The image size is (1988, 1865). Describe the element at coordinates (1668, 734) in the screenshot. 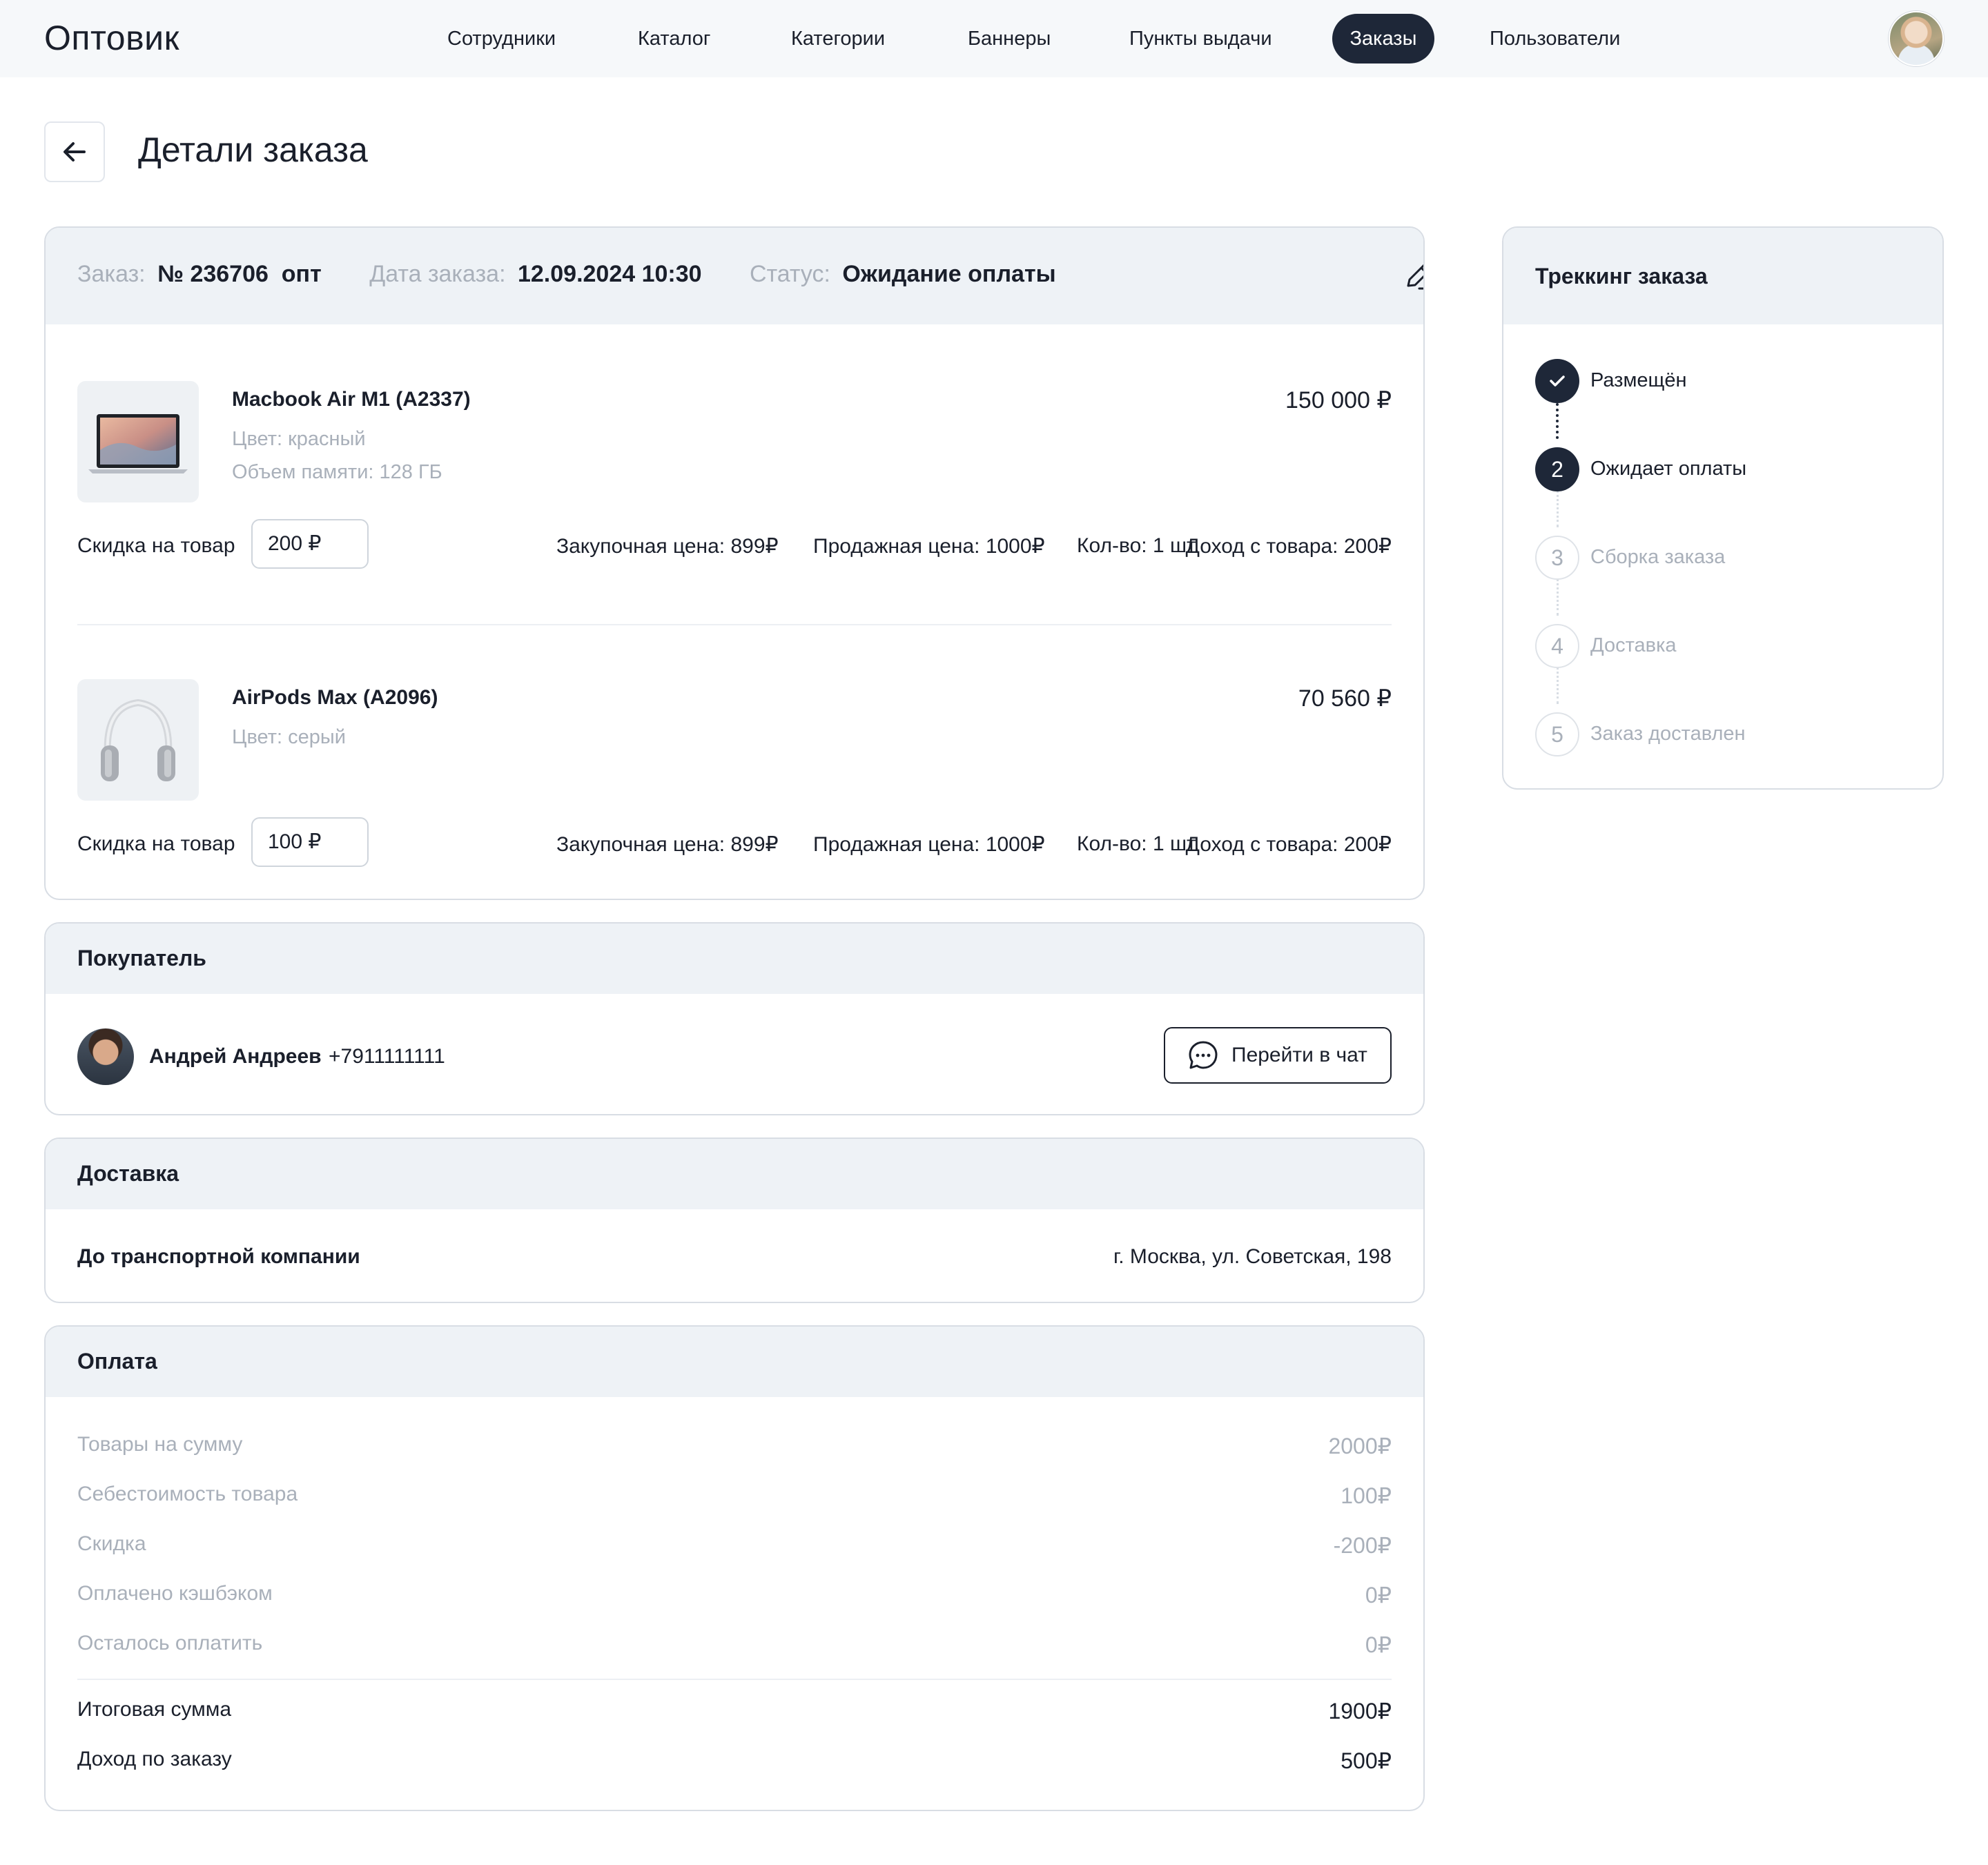

I see `step-label: Заказ доставлен` at that location.